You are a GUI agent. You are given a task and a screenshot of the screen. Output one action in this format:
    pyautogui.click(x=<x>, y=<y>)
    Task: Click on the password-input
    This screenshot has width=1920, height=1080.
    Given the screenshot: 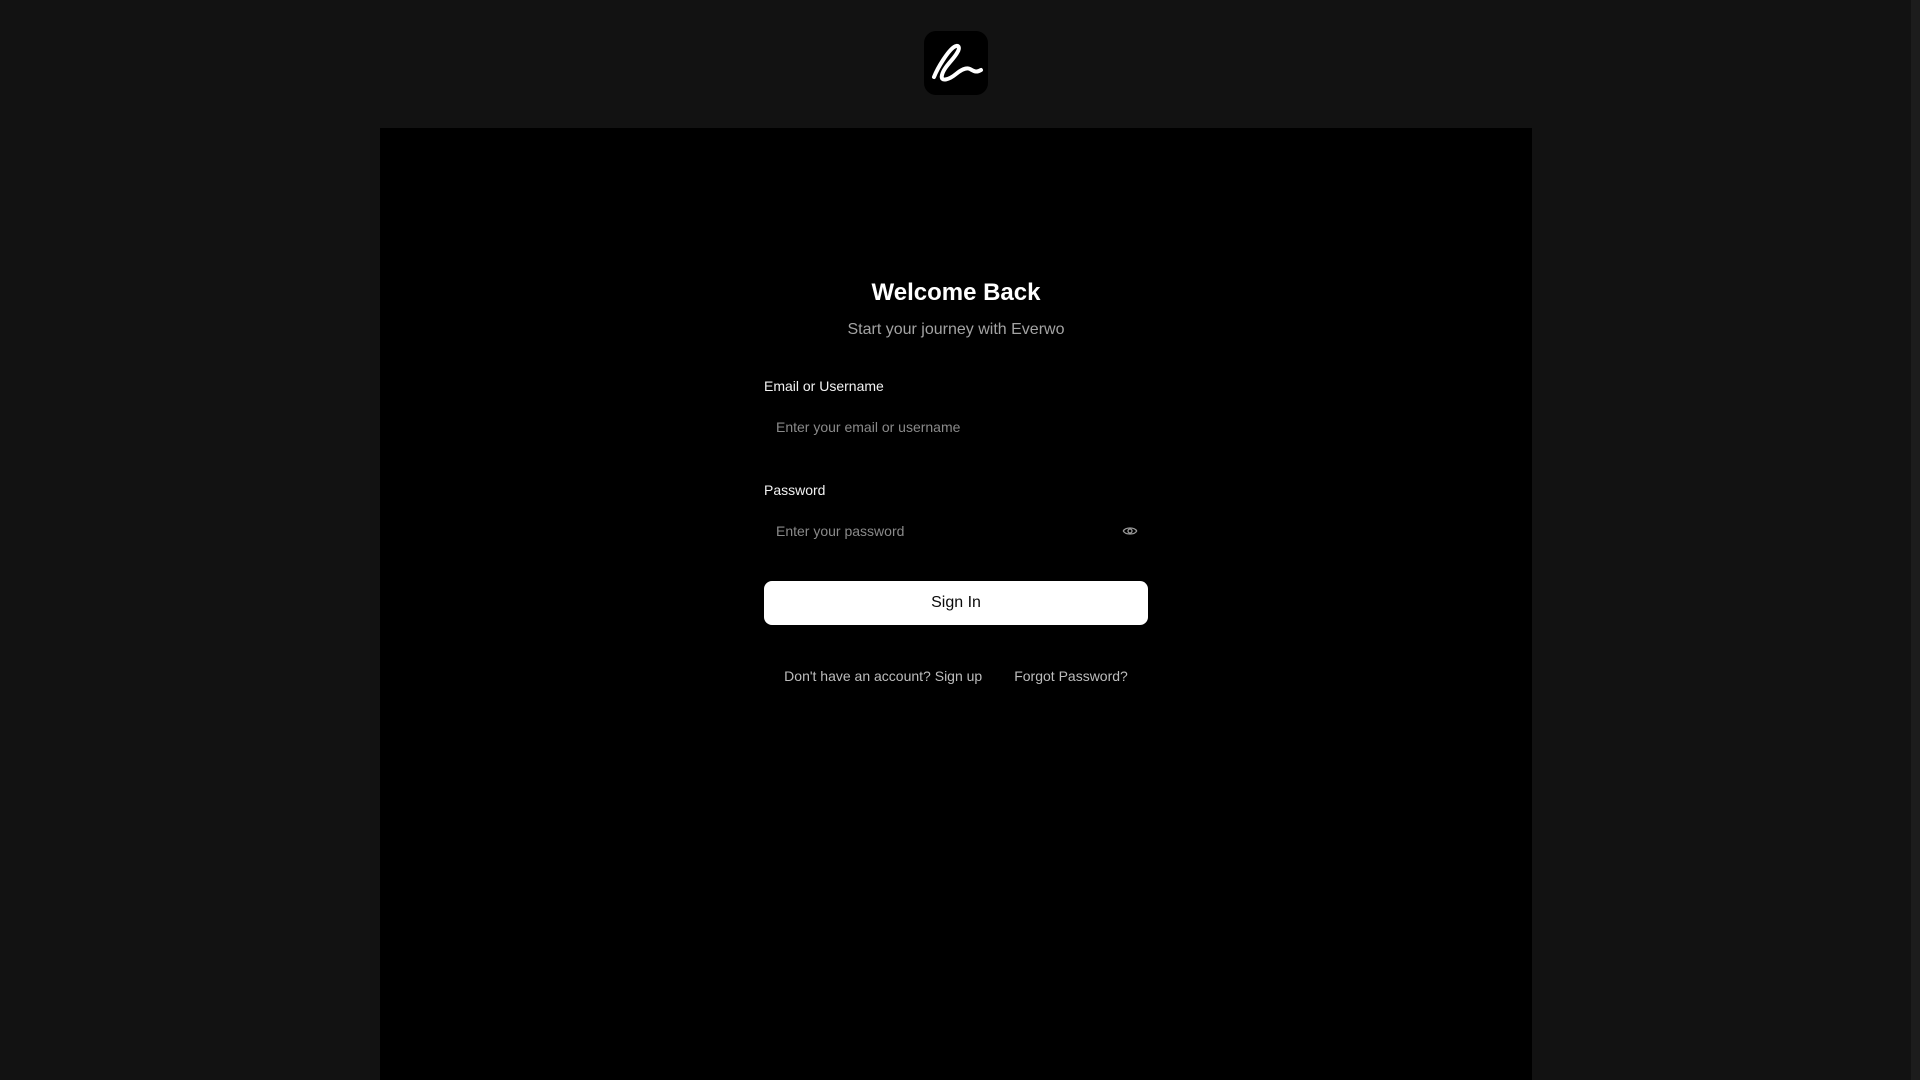 What is the action you would take?
    pyautogui.click(x=956, y=531)
    